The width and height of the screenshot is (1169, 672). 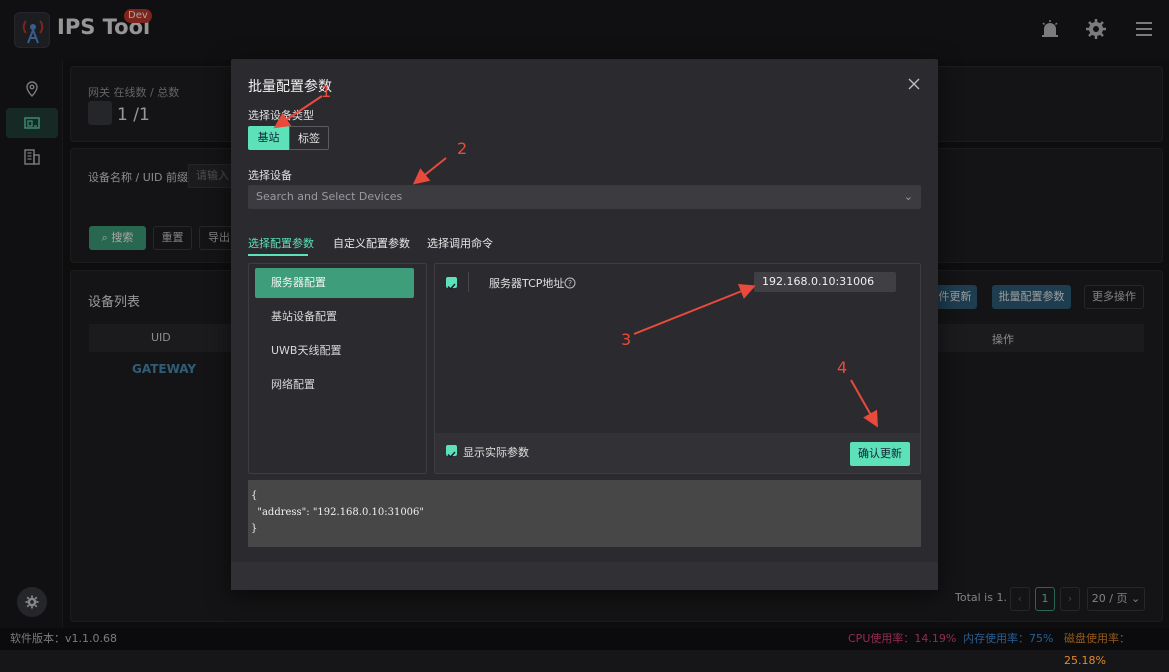 What do you see at coordinates (462, 148) in the screenshot?
I see `annotation-label-2: 2` at bounding box center [462, 148].